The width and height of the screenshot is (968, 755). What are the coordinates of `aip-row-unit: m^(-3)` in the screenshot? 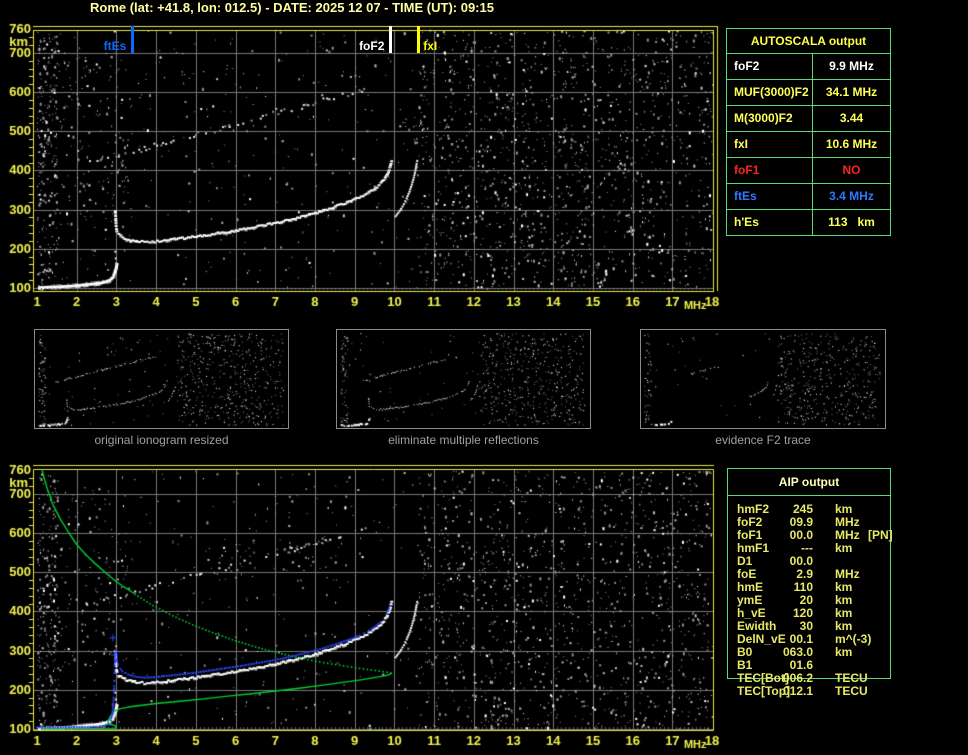 It's located at (853, 639).